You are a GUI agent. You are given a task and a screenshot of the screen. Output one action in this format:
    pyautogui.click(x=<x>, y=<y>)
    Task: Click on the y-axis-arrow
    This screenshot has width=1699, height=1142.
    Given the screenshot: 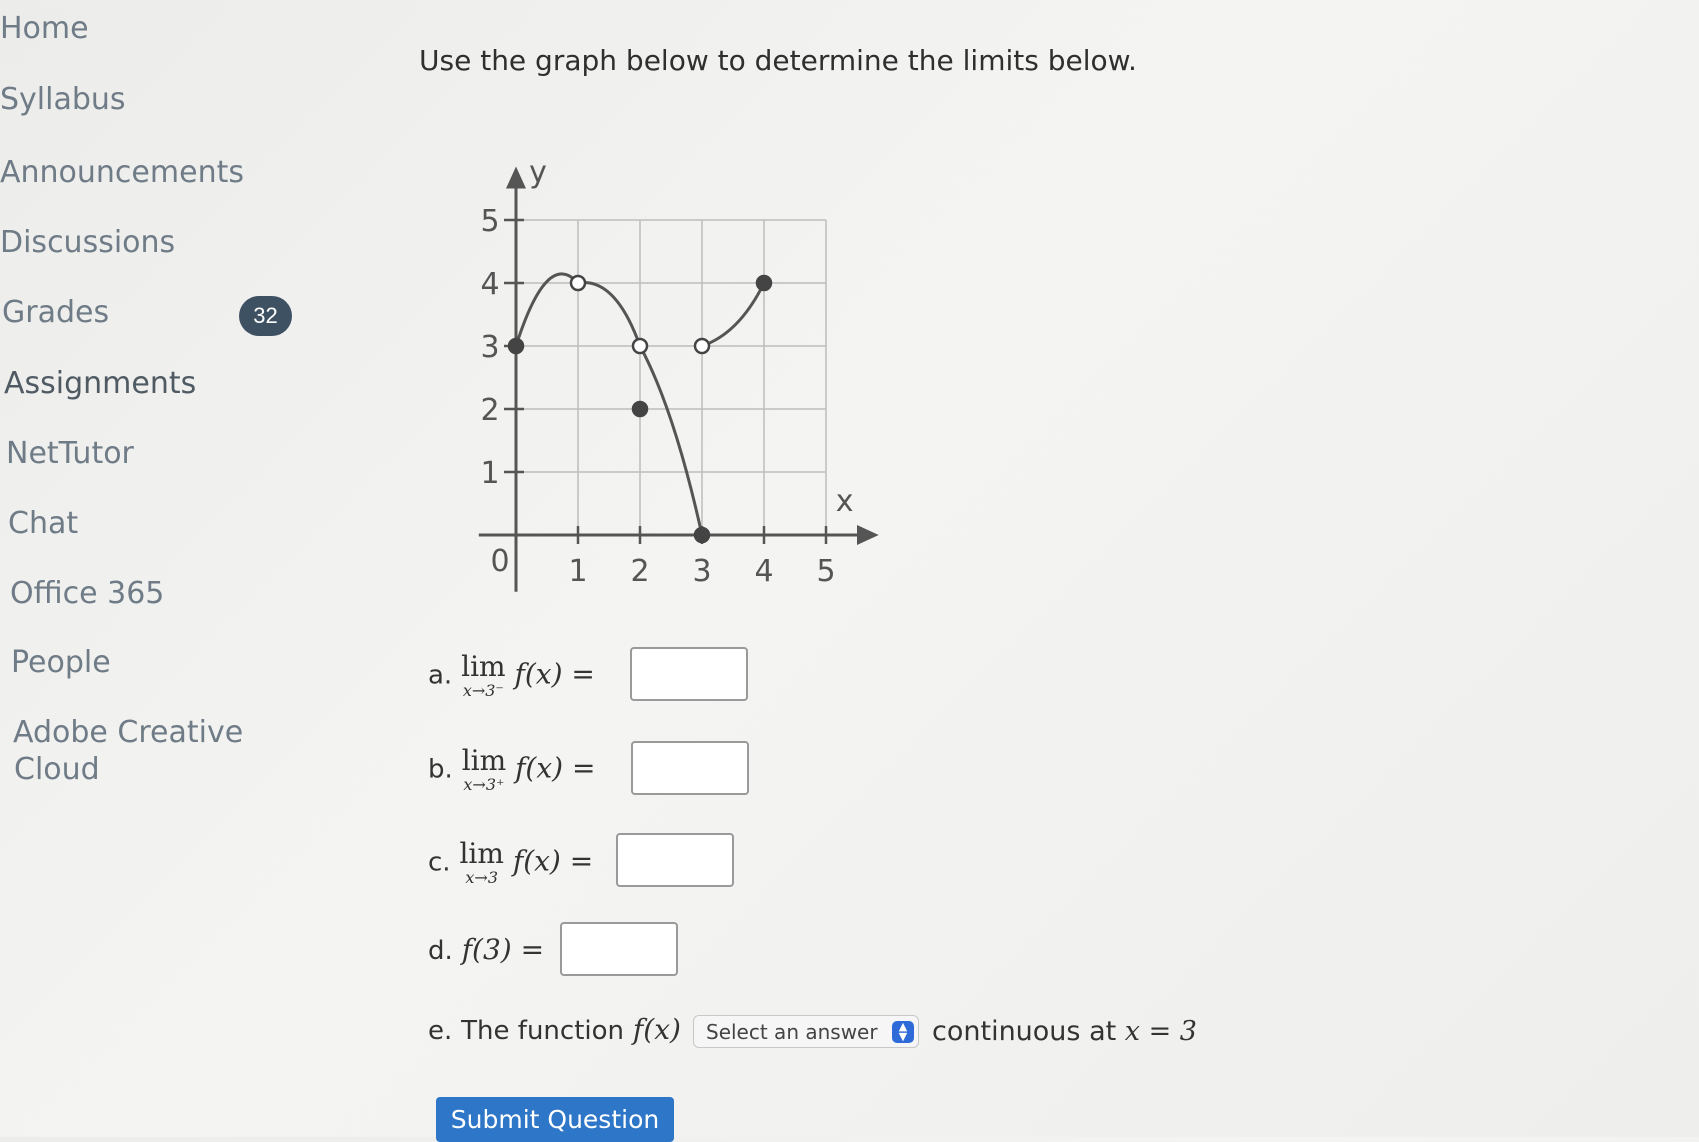 What is the action you would take?
    pyautogui.click(x=516, y=177)
    